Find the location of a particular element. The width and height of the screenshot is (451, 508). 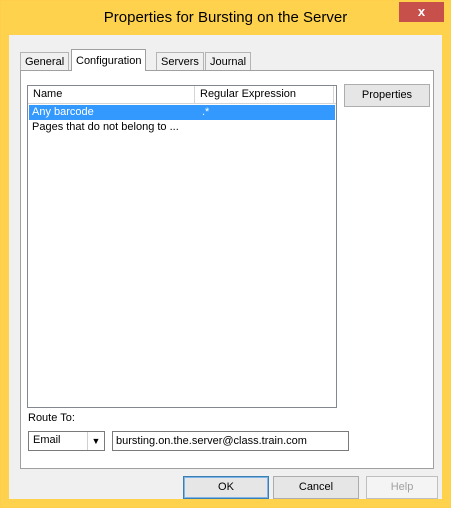

cancel-button: Cancel is located at coordinates (316, 487).